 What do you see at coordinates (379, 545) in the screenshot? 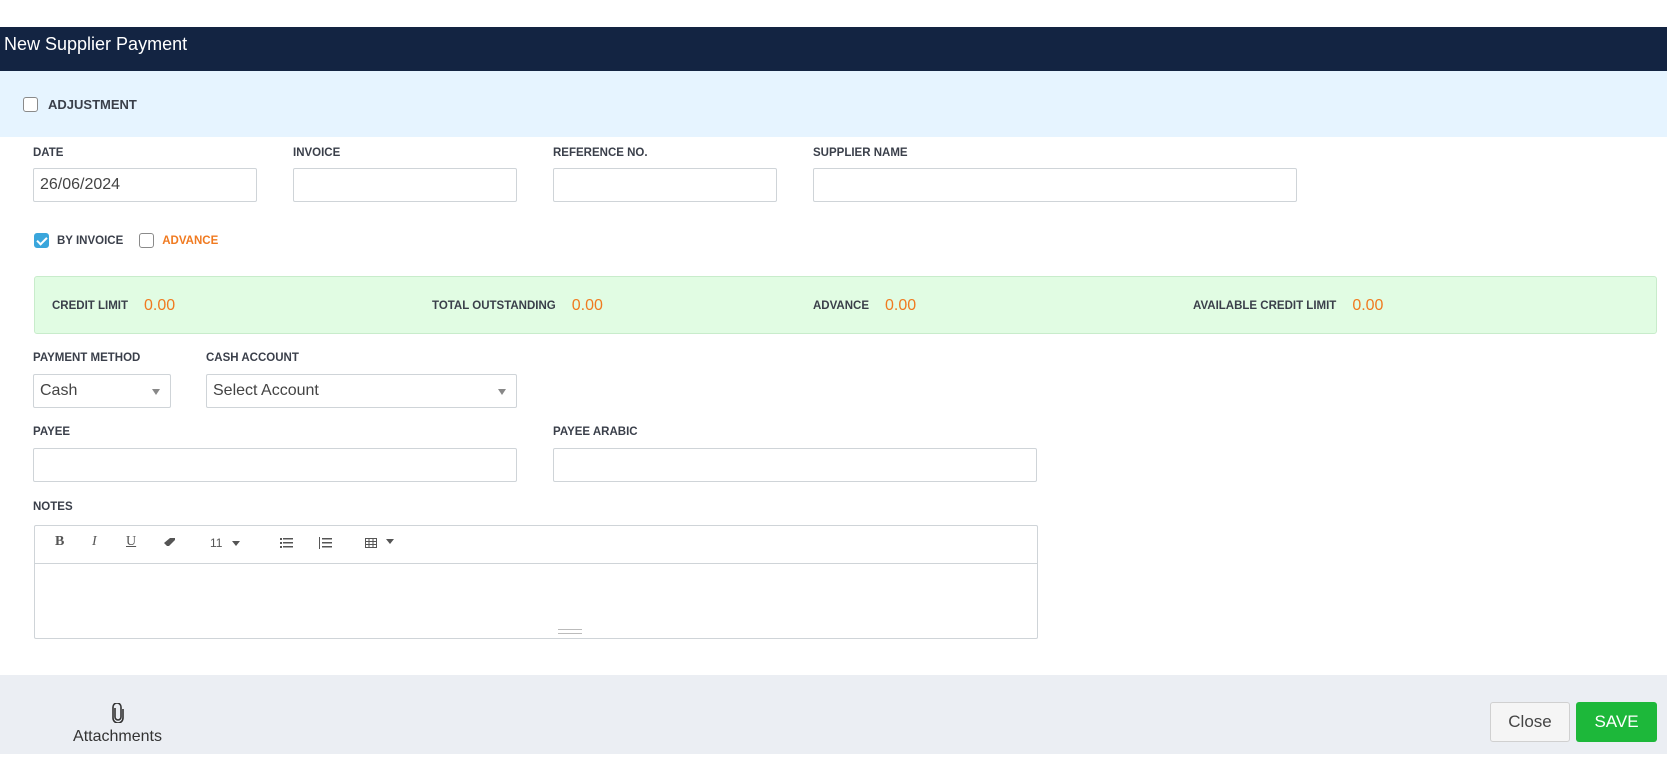
I see `table-dropdown` at bounding box center [379, 545].